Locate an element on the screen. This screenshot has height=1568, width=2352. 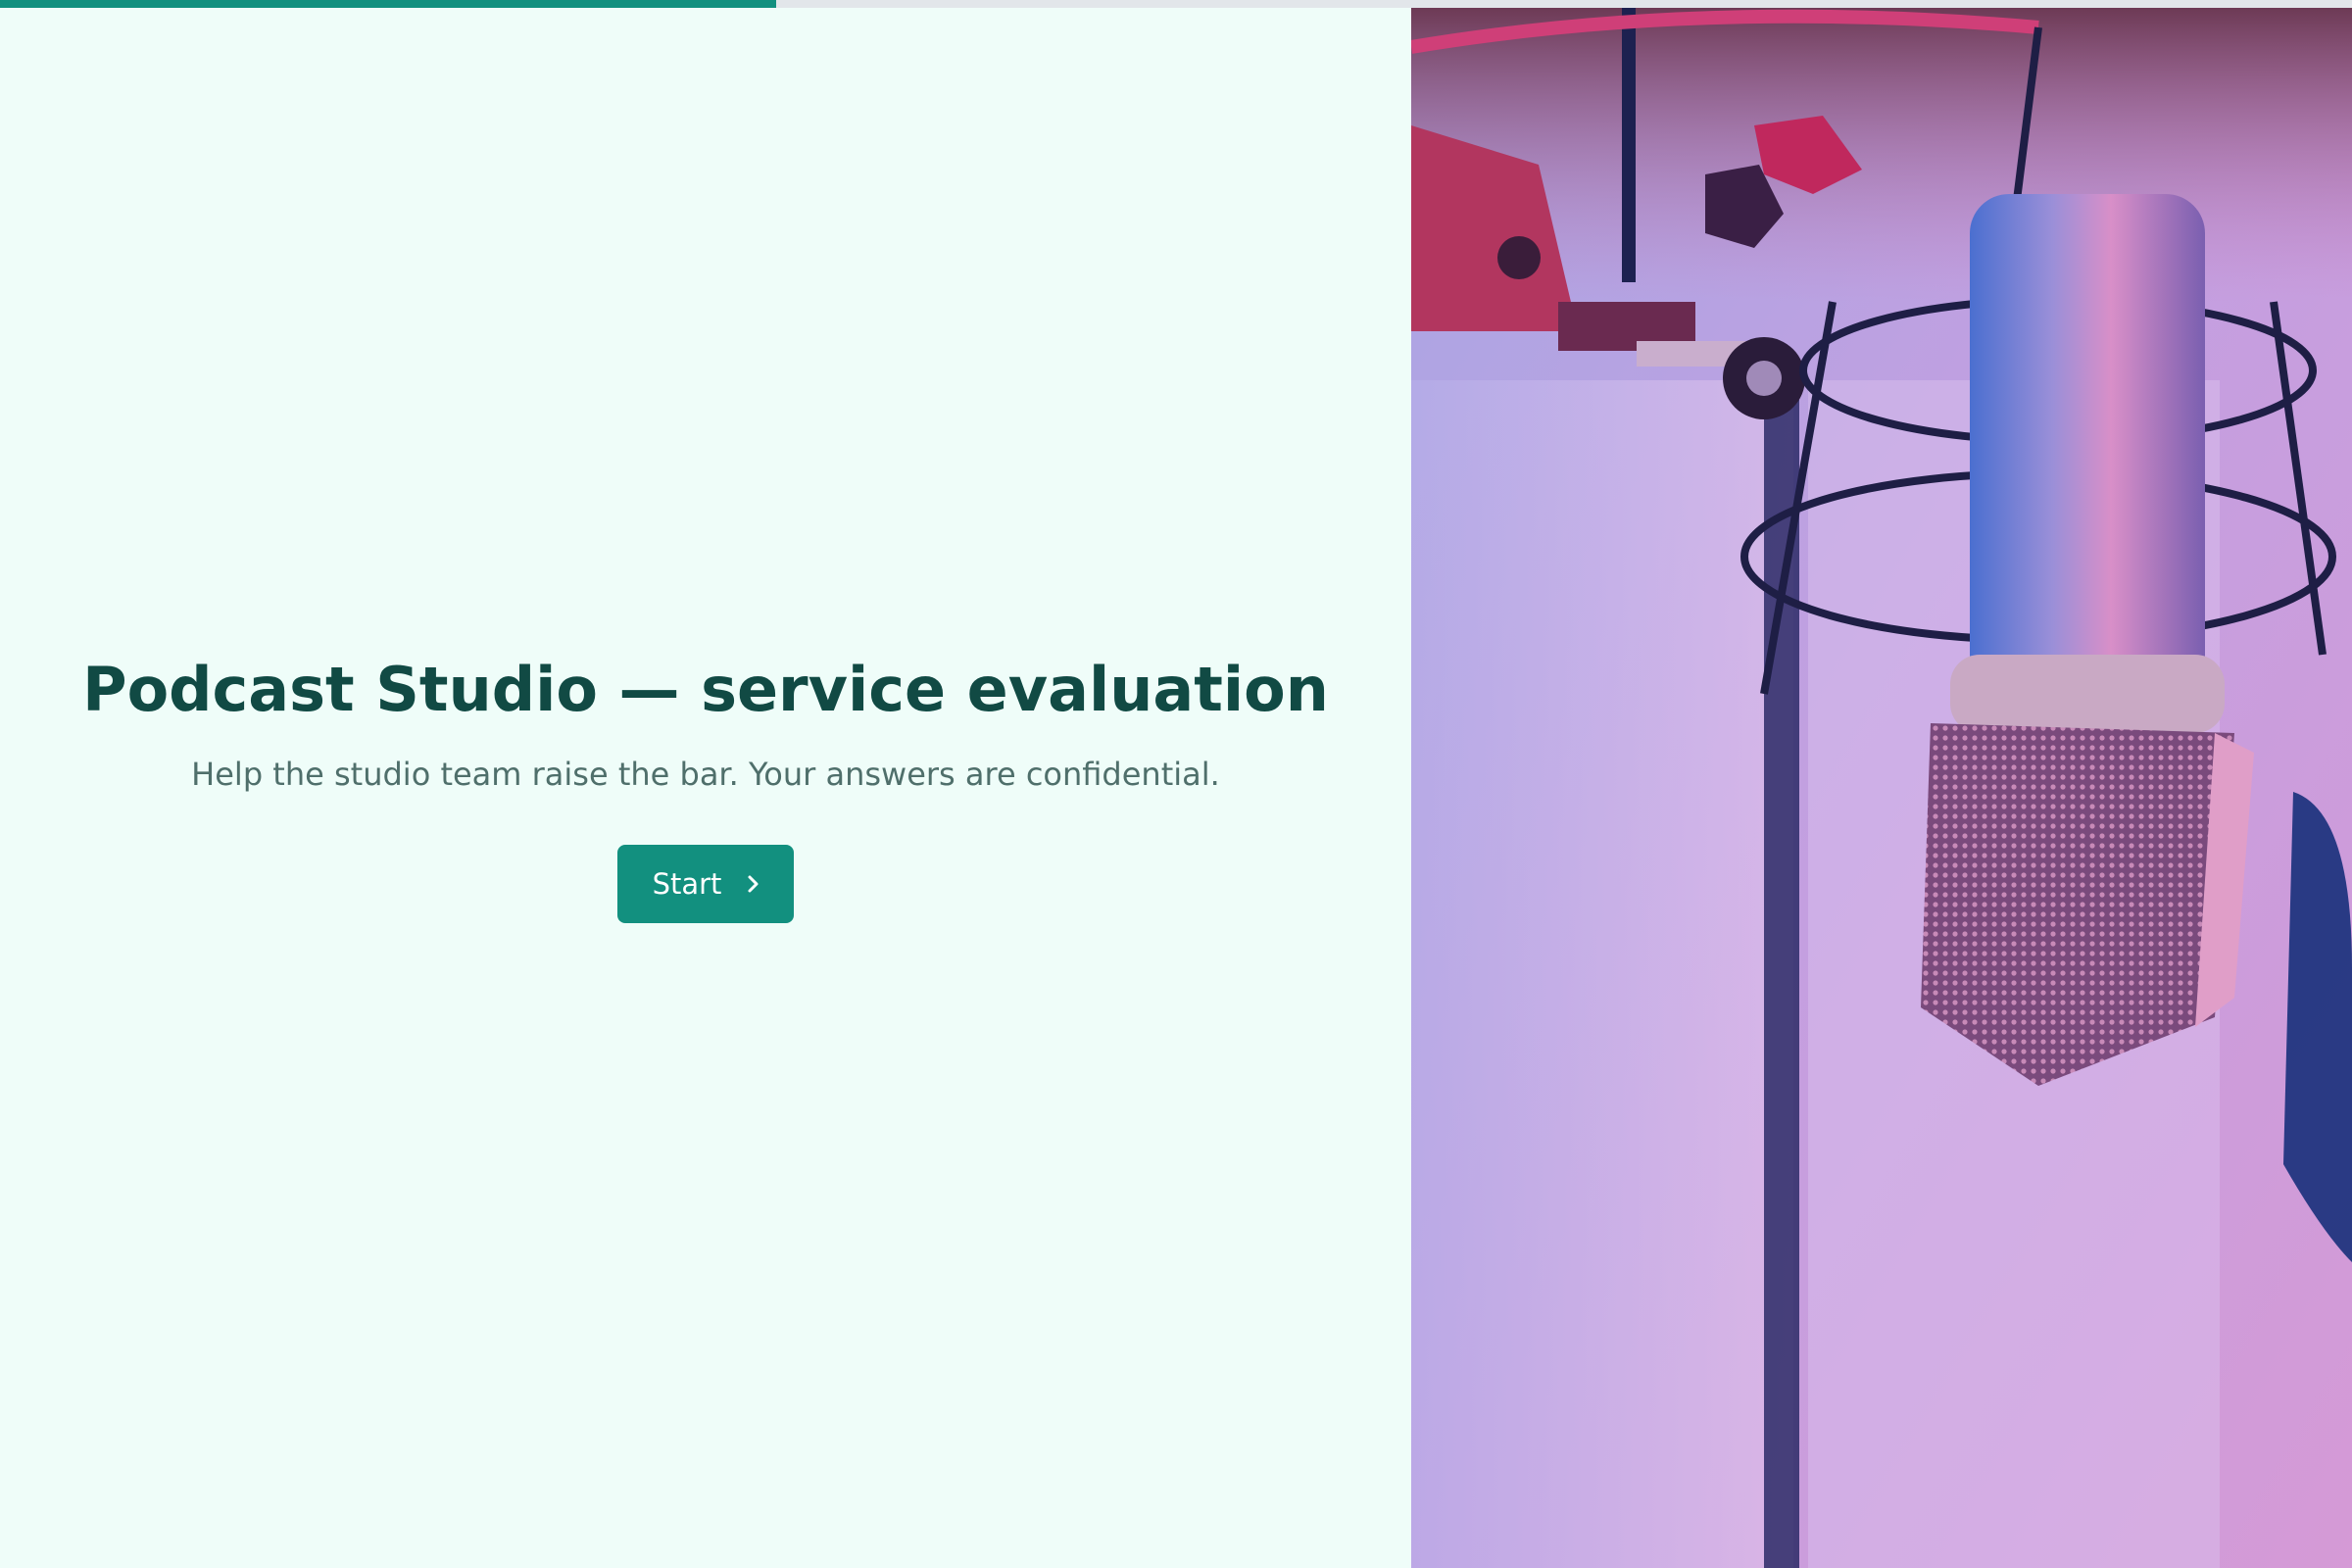
progress-bar is located at coordinates (1176, 4).